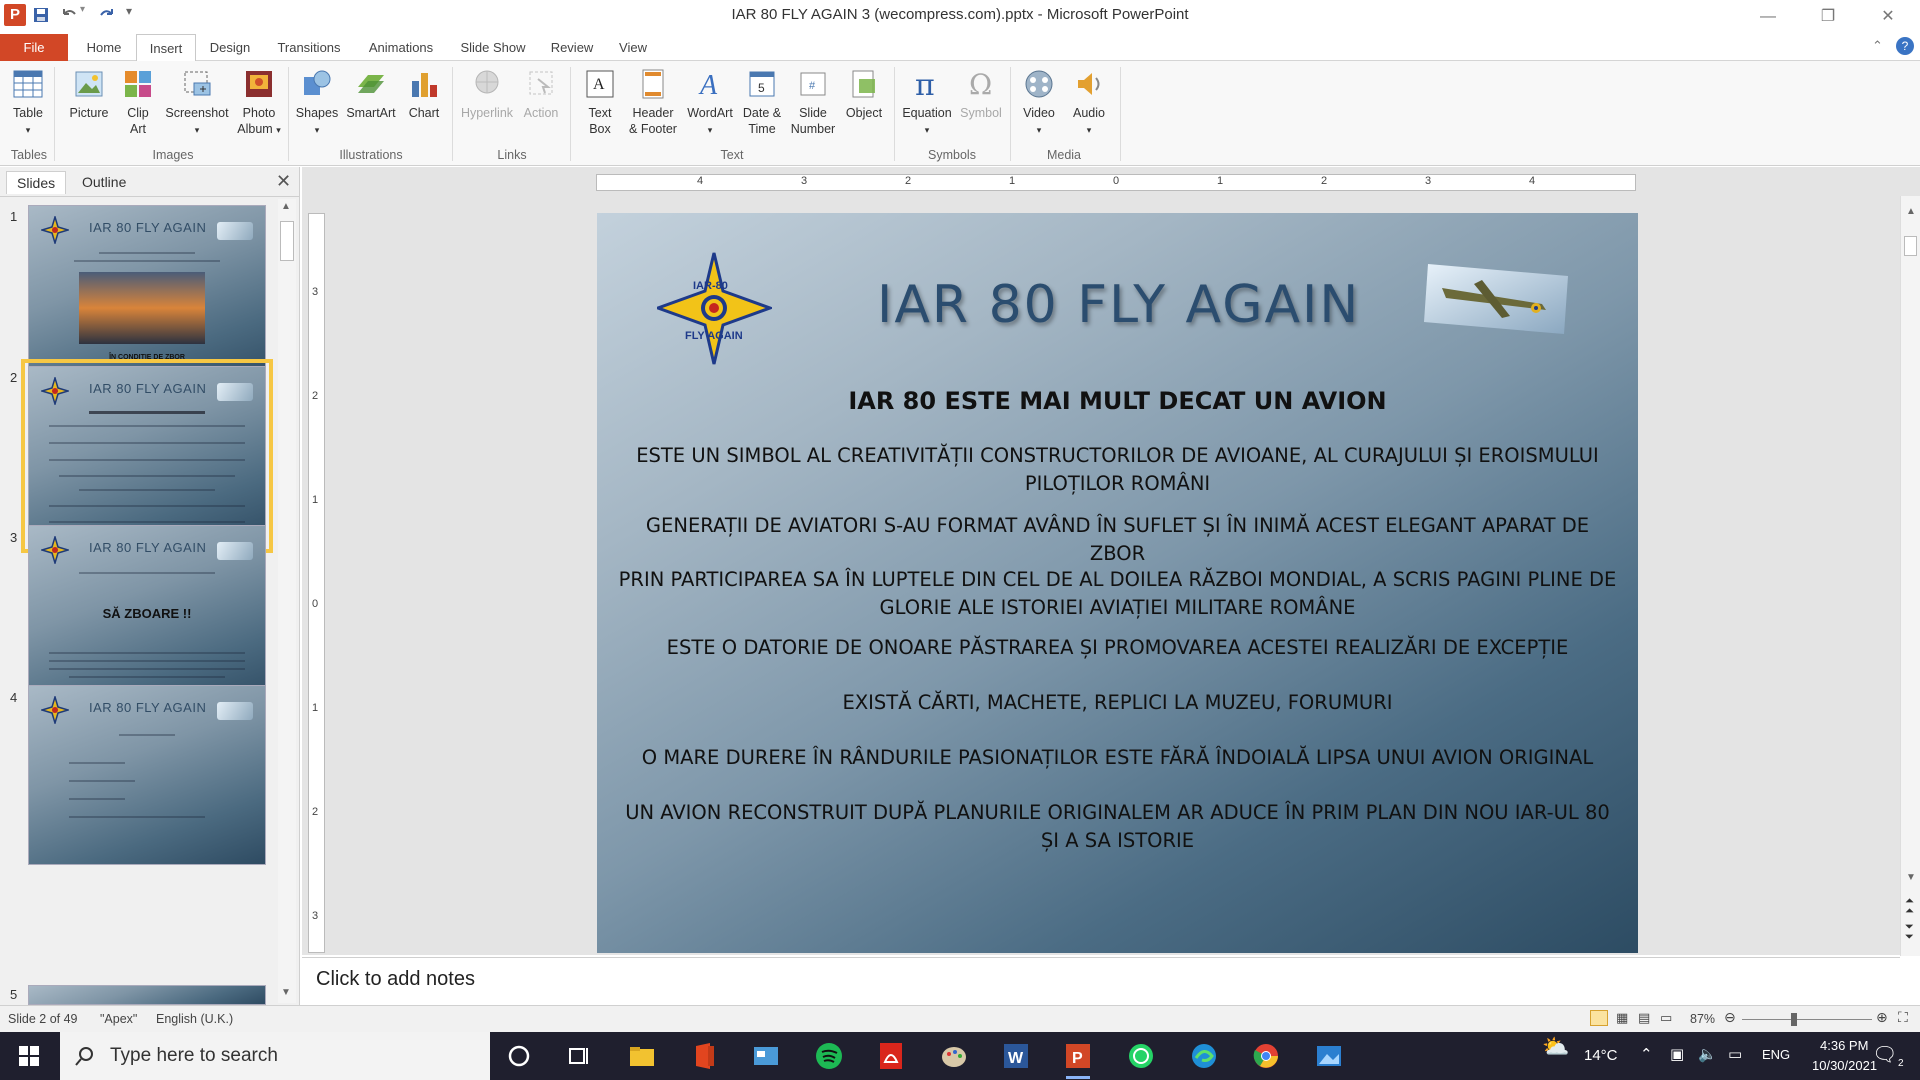 This screenshot has height=1080, width=1920. What do you see at coordinates (829, 1056) in the screenshot?
I see `spotify-icon` at bounding box center [829, 1056].